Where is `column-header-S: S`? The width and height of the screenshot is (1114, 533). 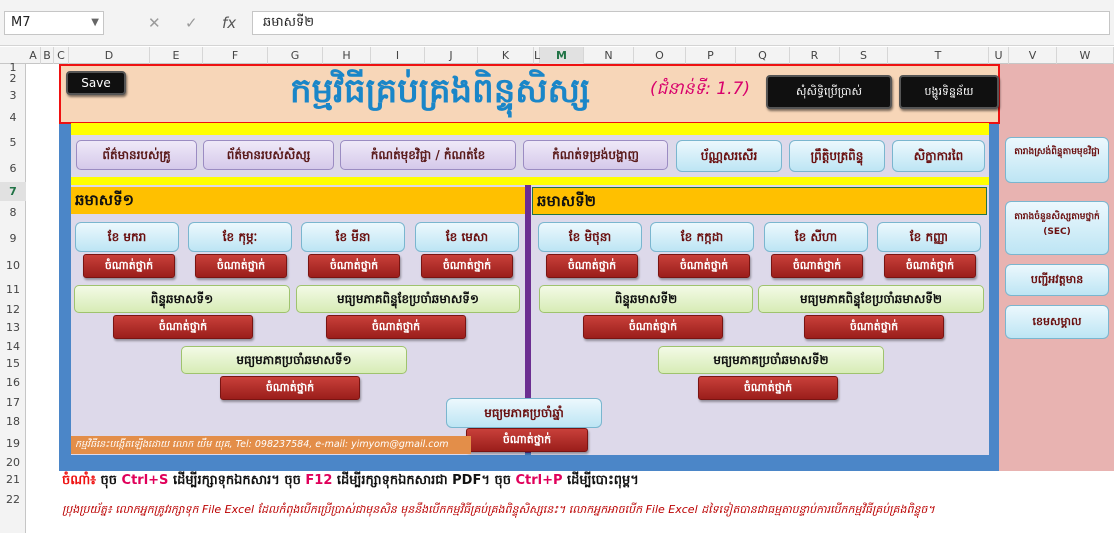 column-header-S: S is located at coordinates (864, 55).